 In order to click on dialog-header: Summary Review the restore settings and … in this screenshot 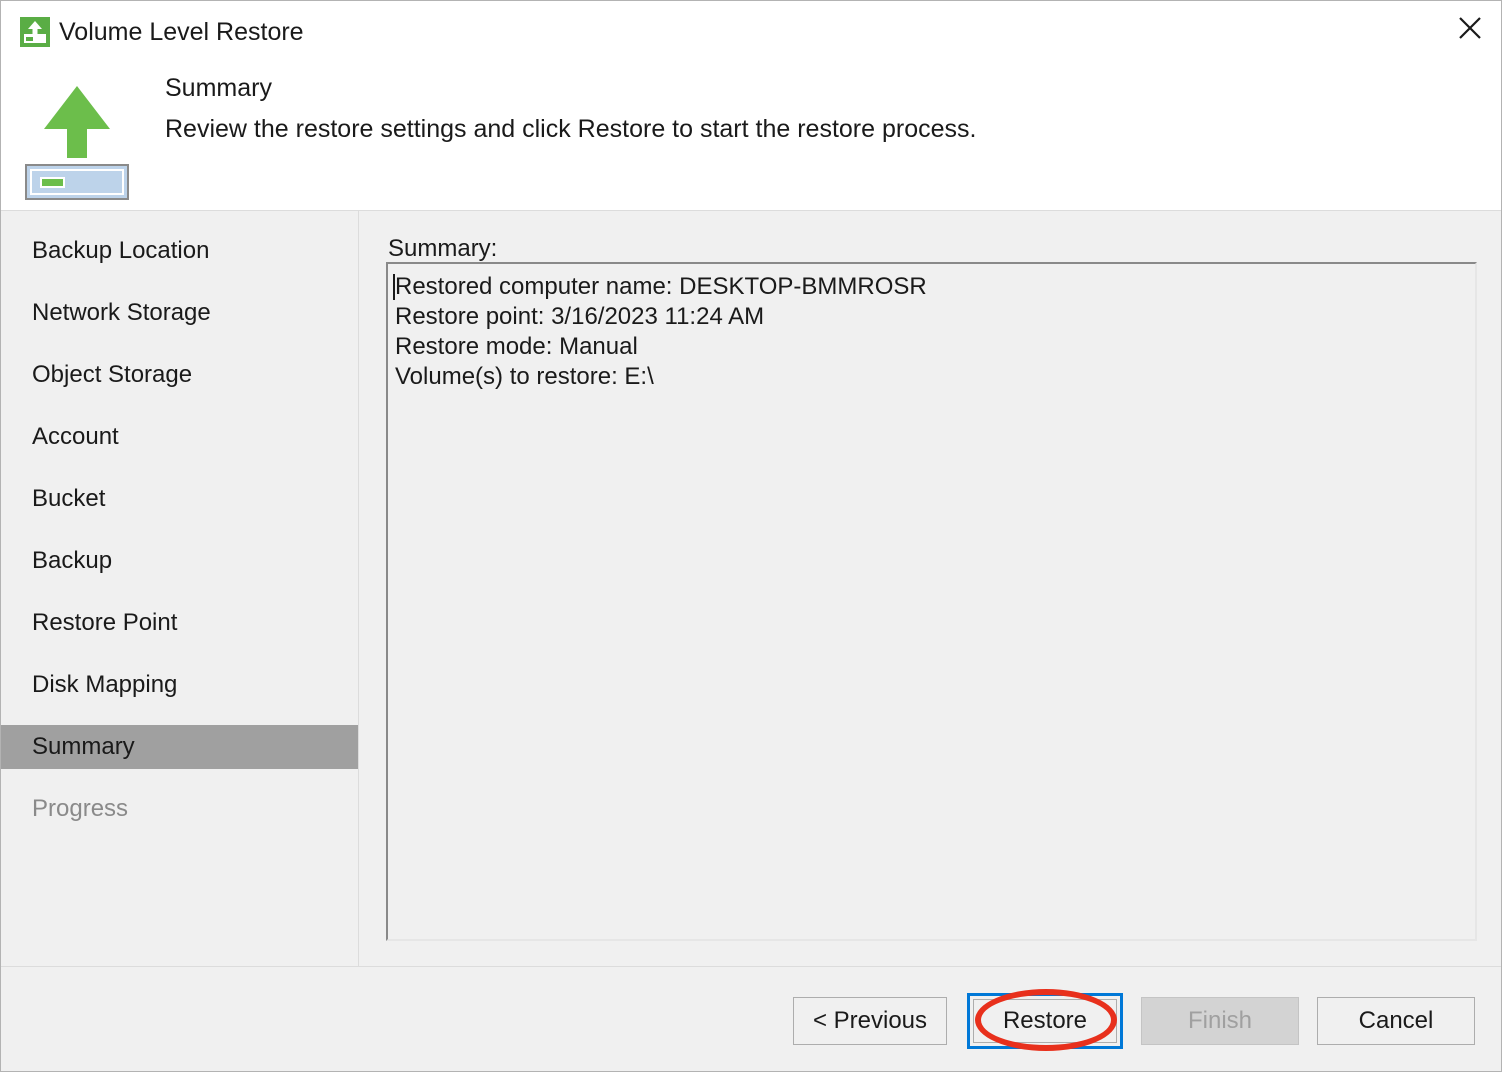, I will do `click(751, 136)`.